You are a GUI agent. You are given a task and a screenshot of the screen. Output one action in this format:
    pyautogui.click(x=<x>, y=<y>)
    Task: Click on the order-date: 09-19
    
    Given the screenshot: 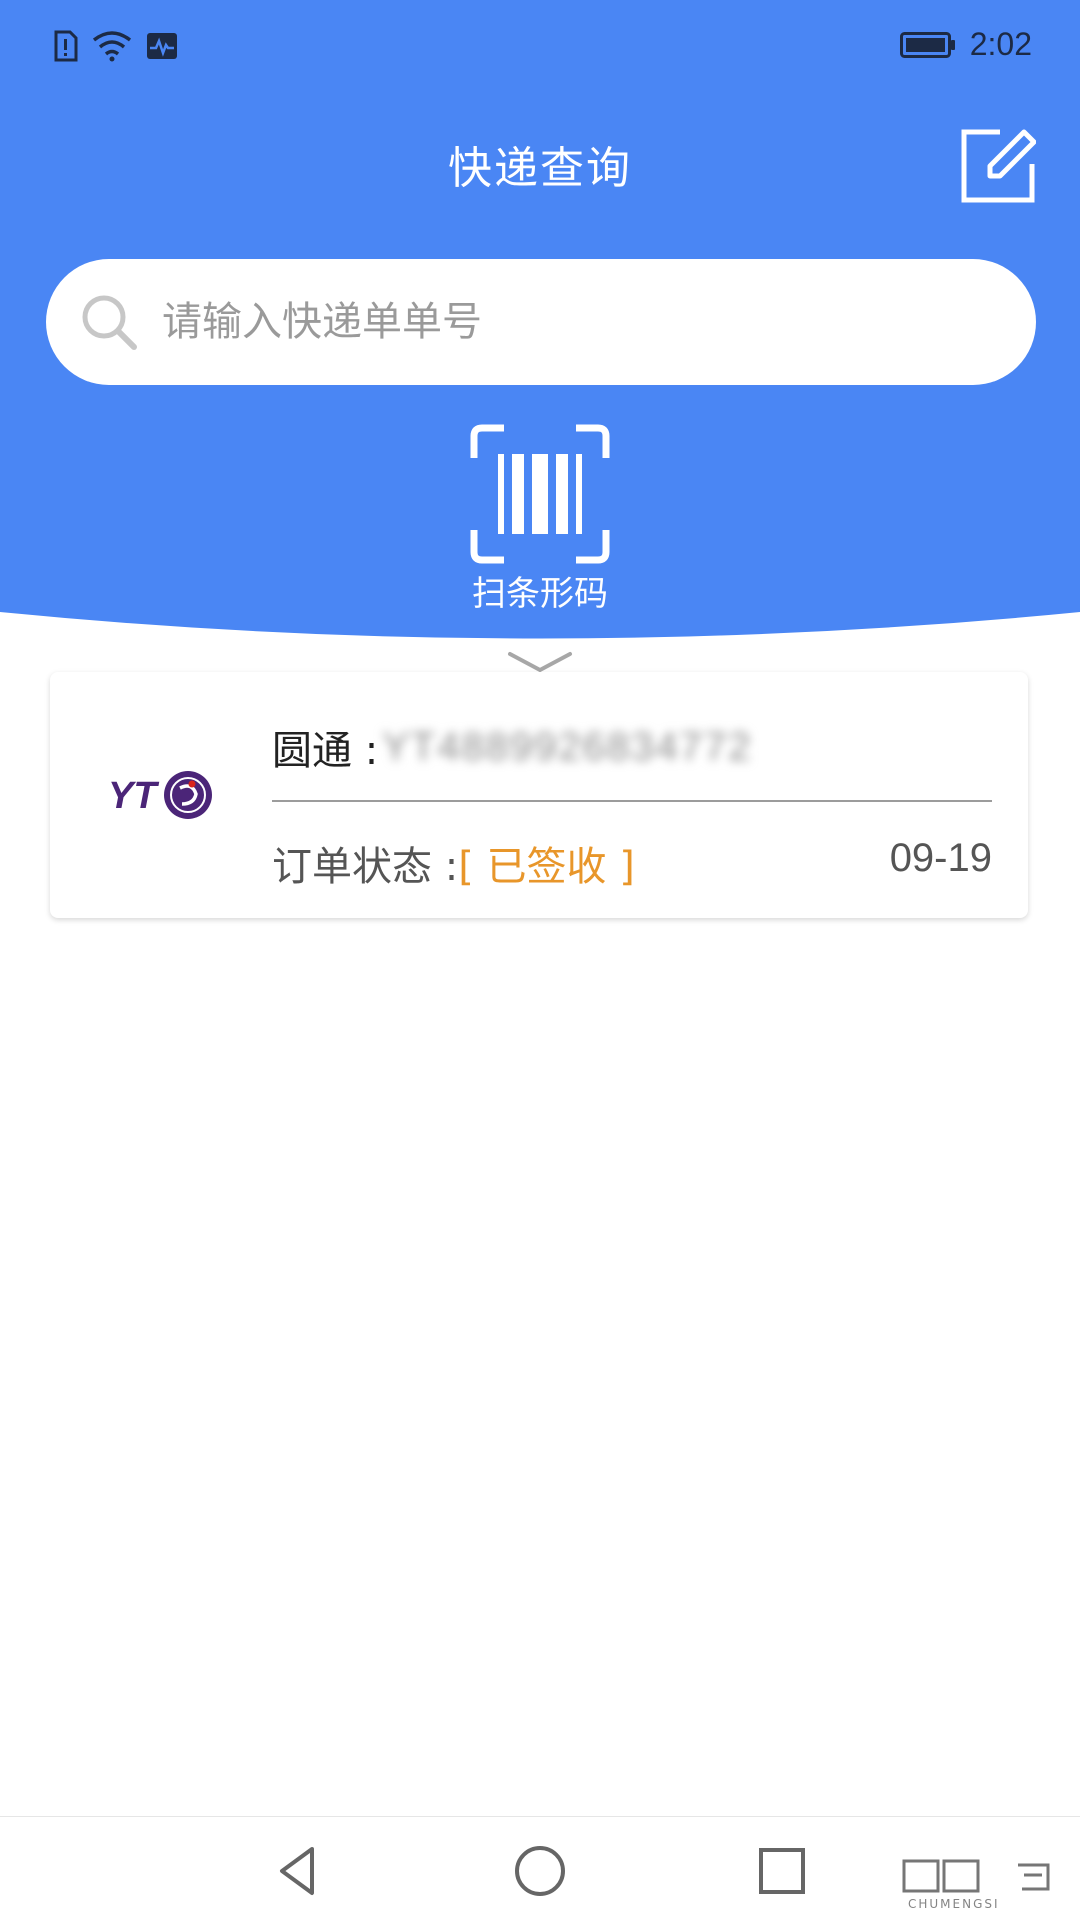 What is the action you would take?
    pyautogui.click(x=940, y=858)
    